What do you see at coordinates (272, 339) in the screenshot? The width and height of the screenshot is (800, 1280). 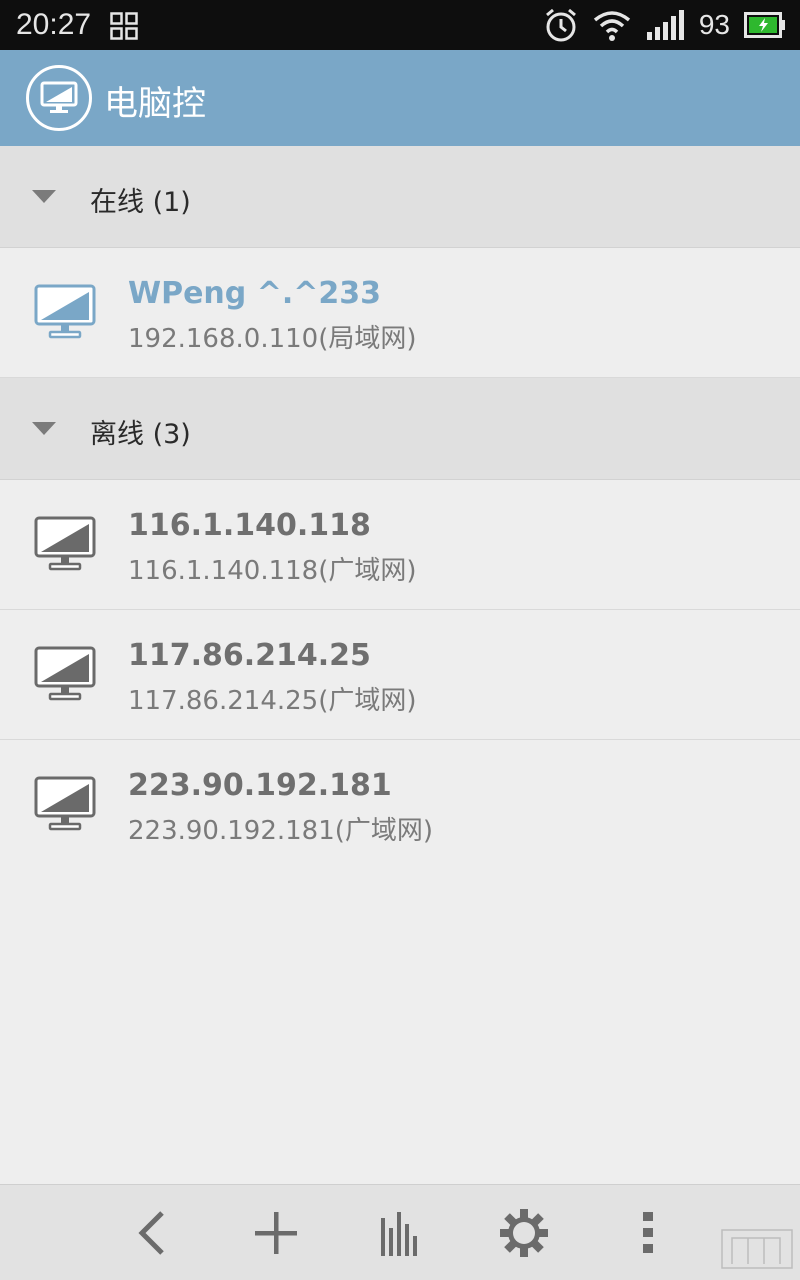 I see `computer-address: 192.168.0.110(局域网)` at bounding box center [272, 339].